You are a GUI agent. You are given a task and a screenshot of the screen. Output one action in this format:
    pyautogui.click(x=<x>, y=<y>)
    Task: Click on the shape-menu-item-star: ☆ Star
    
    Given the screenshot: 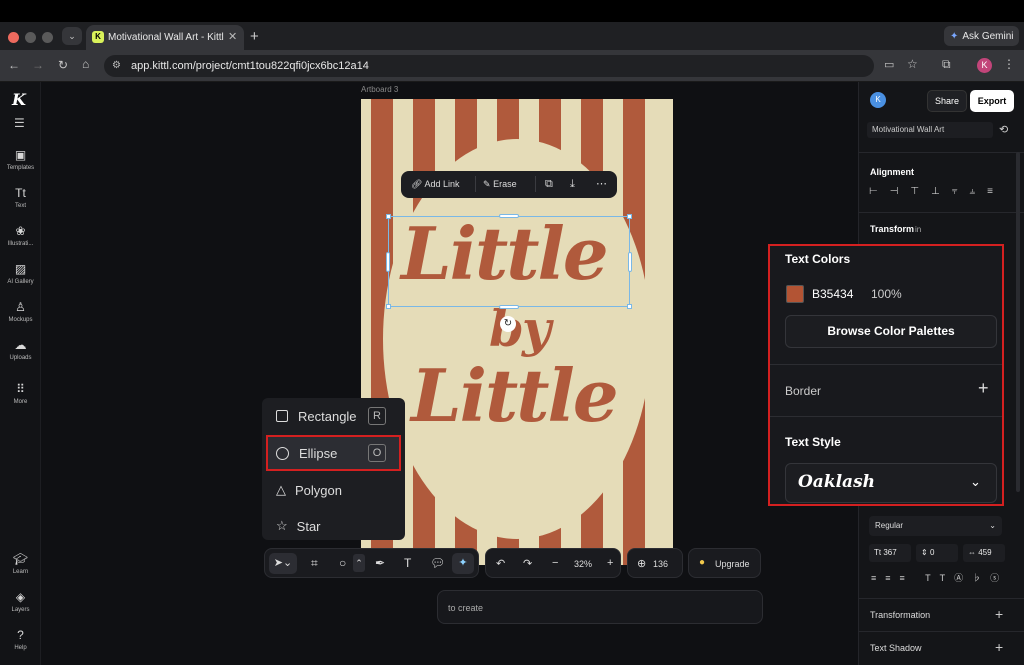 What is the action you would take?
    pyautogui.click(x=333, y=526)
    